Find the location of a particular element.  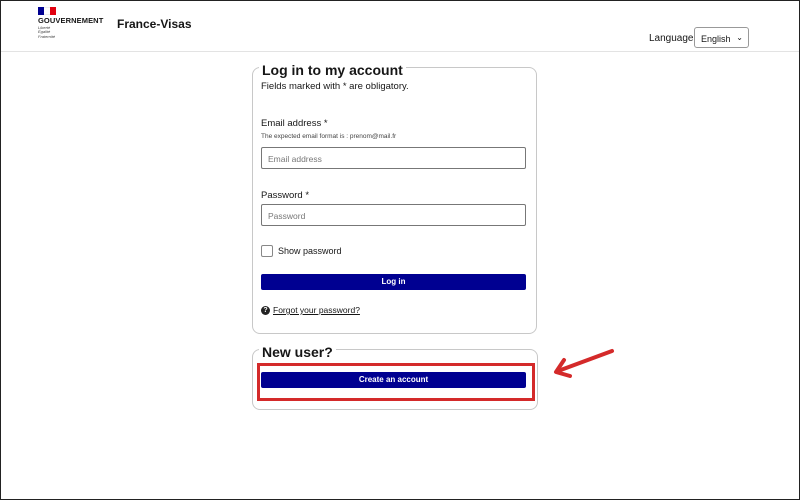

question-icon: ? is located at coordinates (265, 310).